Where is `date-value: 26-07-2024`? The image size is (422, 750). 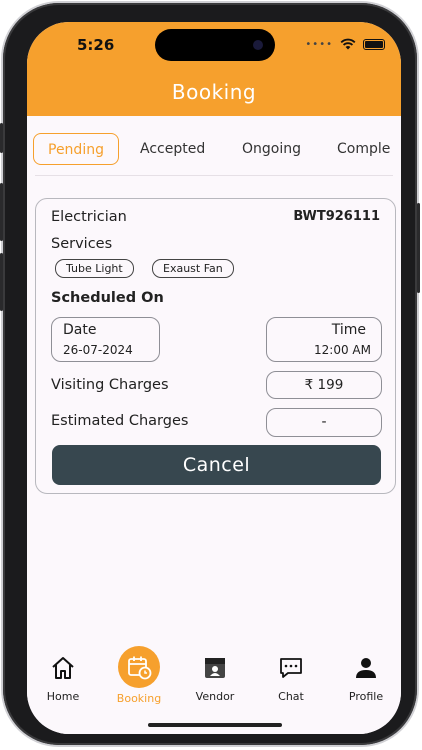 date-value: 26-07-2024 is located at coordinates (98, 350).